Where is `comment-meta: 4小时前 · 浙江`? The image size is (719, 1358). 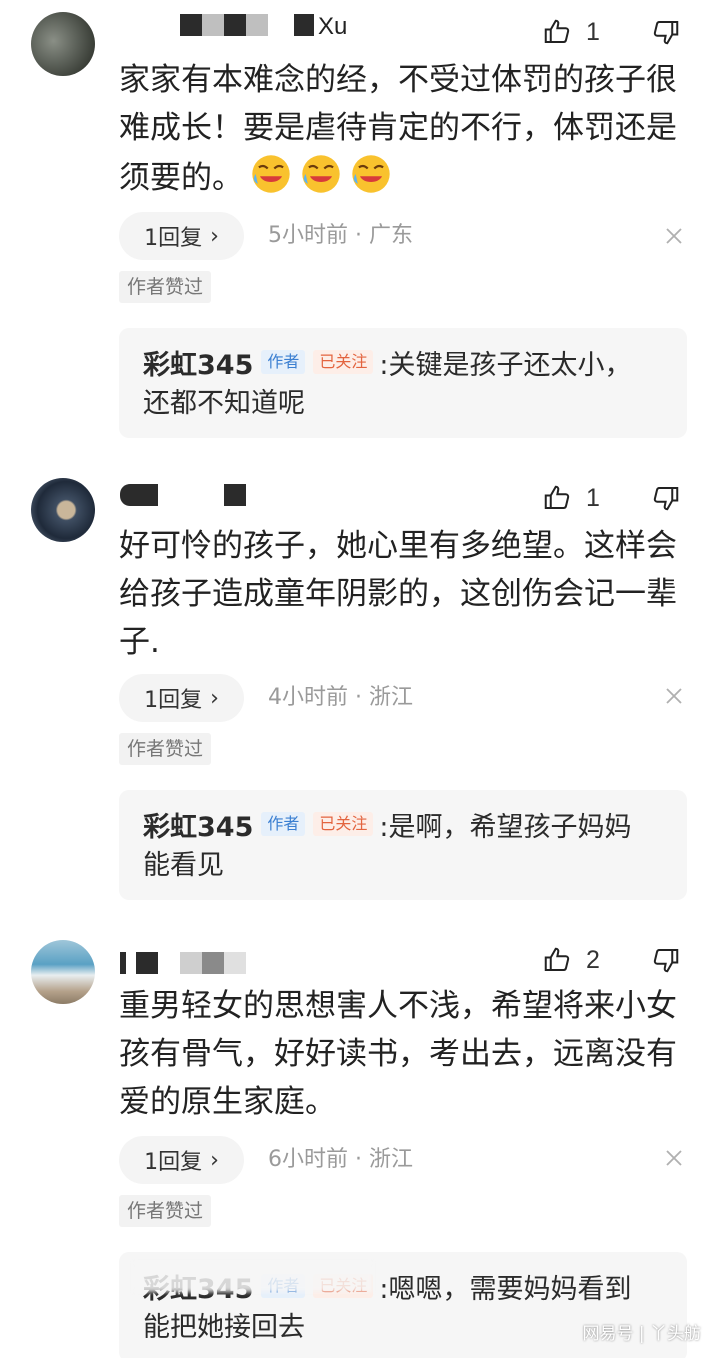
comment-meta: 4小时前 · 浙江 is located at coordinates (340, 697).